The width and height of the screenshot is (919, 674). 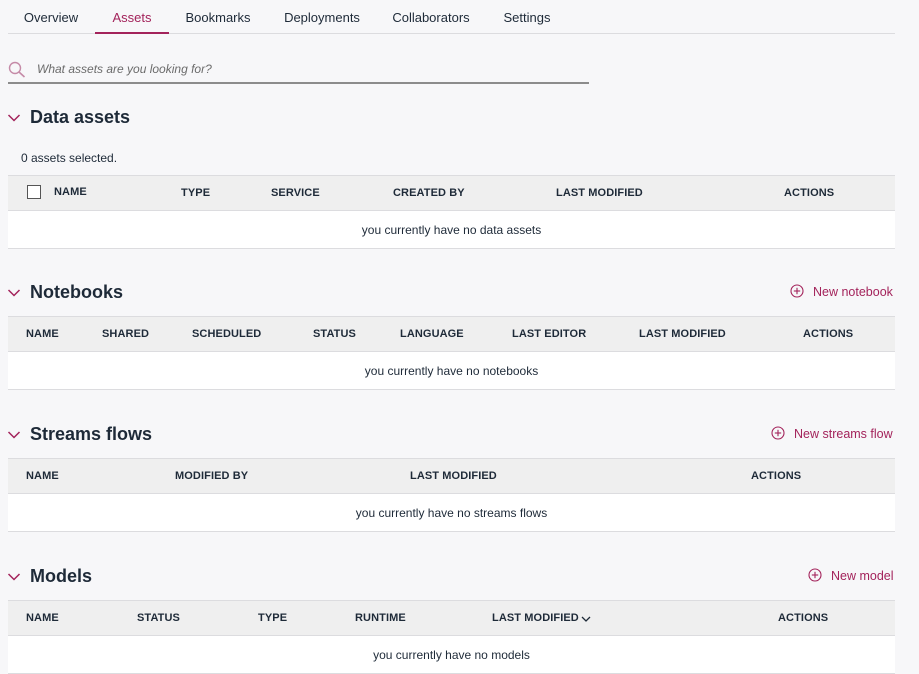 I want to click on streams-flows-table-header: NAME MODIFIED BY LAST MODIFIED ACTIONS, so click(x=451, y=476).